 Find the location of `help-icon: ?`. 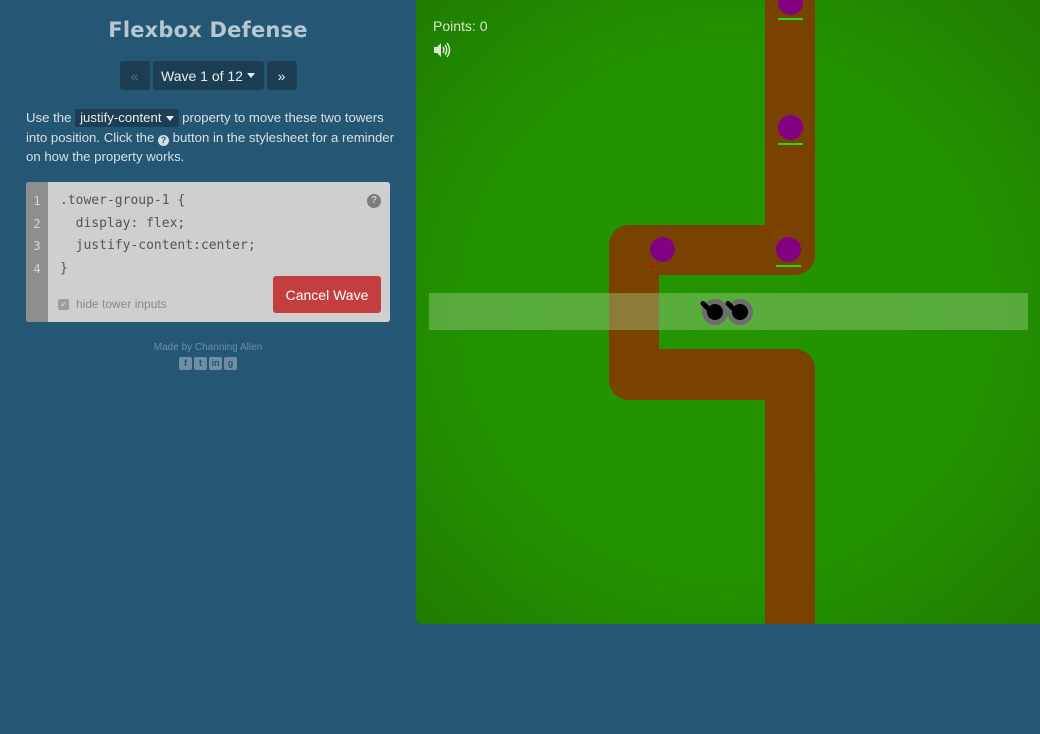

help-icon: ? is located at coordinates (163, 140).